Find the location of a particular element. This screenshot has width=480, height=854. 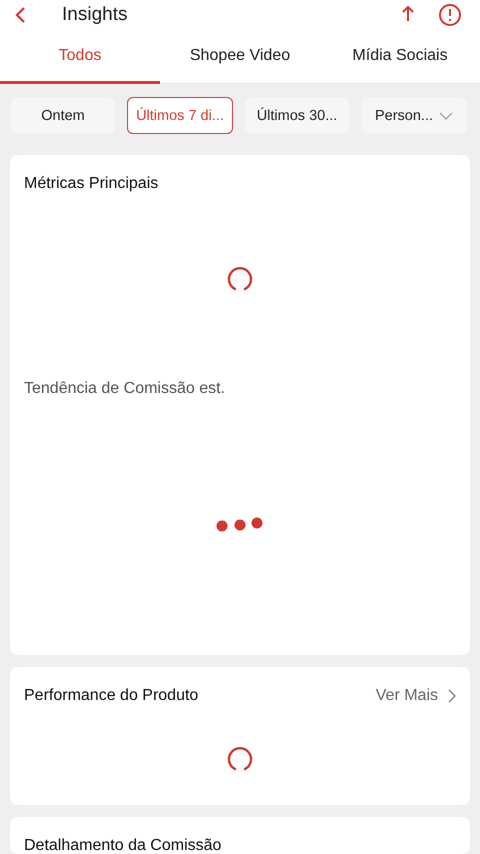

tab: Shopee Video is located at coordinates (240, 57).